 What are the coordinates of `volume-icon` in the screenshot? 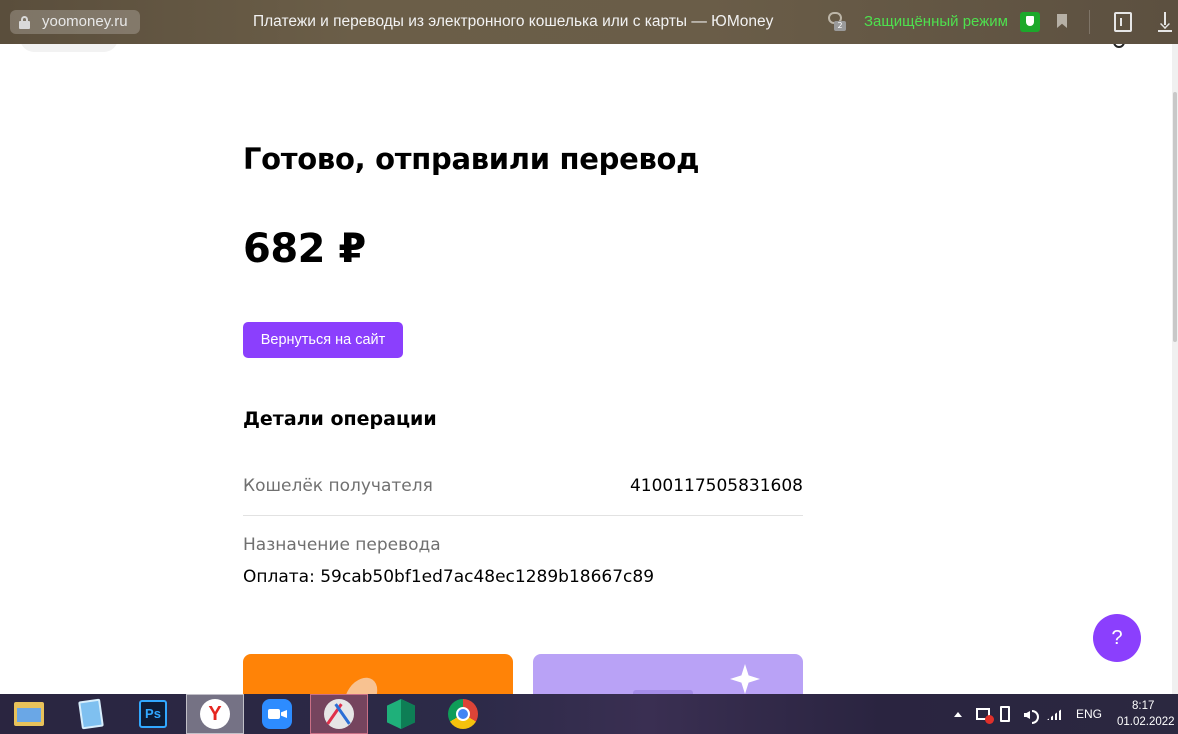 It's located at (1031, 716).